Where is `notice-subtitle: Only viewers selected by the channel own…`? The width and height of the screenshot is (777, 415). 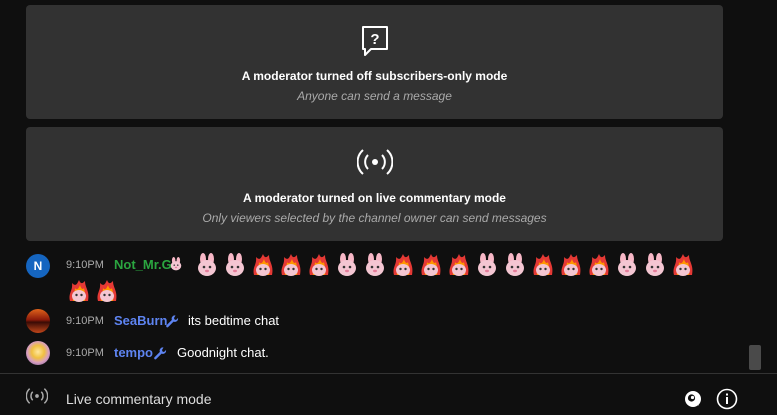 notice-subtitle: Only viewers selected by the channel own… is located at coordinates (374, 218).